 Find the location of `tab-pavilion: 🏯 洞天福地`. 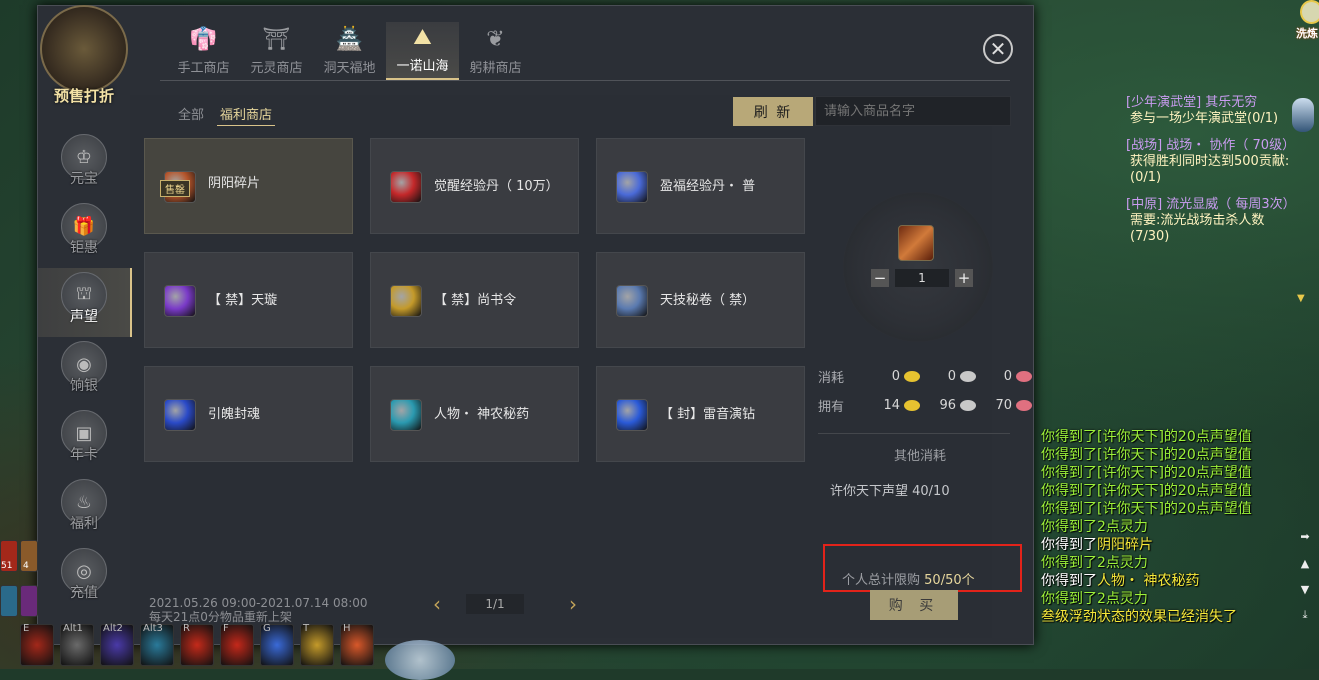

tab-pavilion: 🏯 洞天福地 is located at coordinates (349, 51).